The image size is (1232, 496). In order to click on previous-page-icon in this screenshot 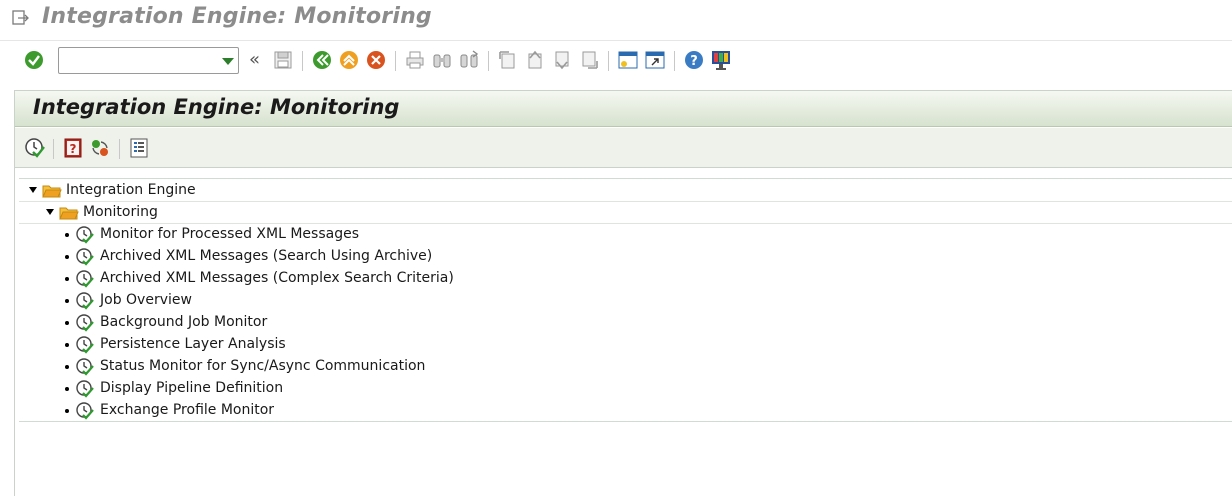, I will do `click(535, 60)`.